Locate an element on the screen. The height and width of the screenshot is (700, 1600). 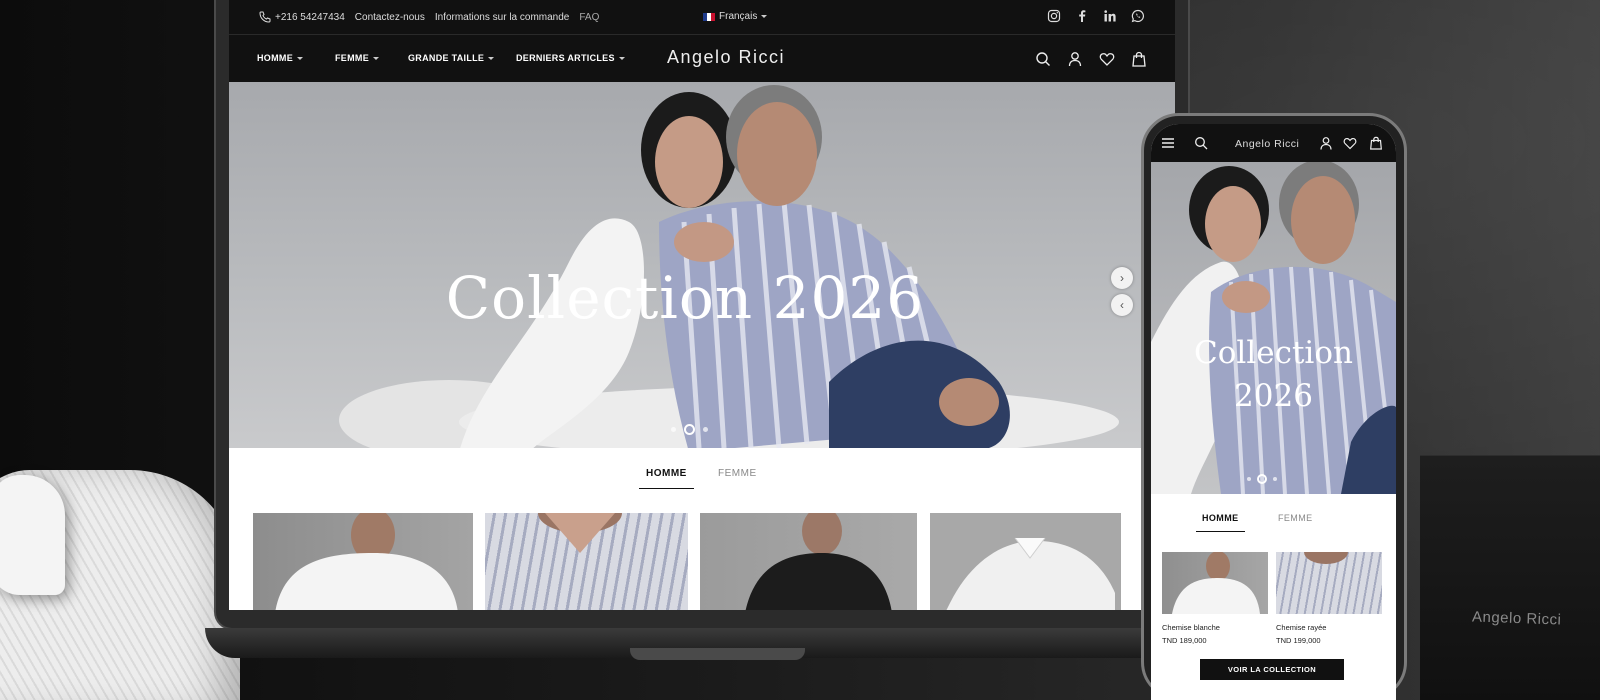
product-card-striped-shirt is located at coordinates (586, 561).